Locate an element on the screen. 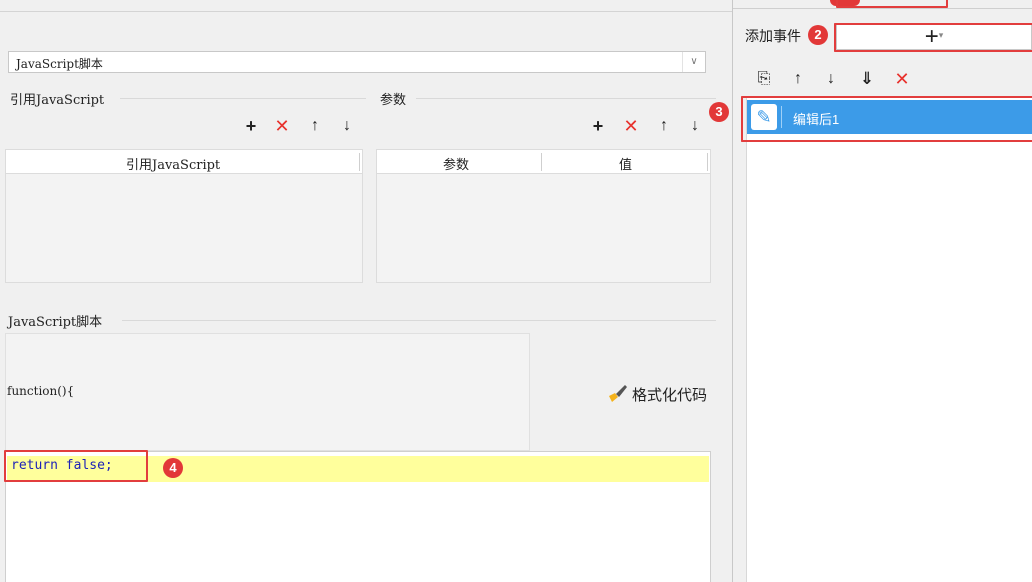 The width and height of the screenshot is (1032, 582). script-section-label: JavaScript脚本 is located at coordinates (57, 320).